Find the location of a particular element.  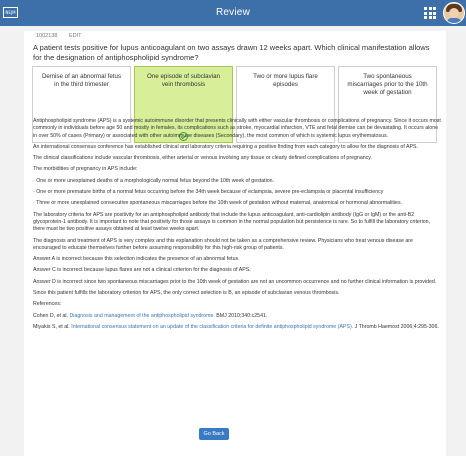

question-meta: 1002138 EDIT is located at coordinates (63, 36).